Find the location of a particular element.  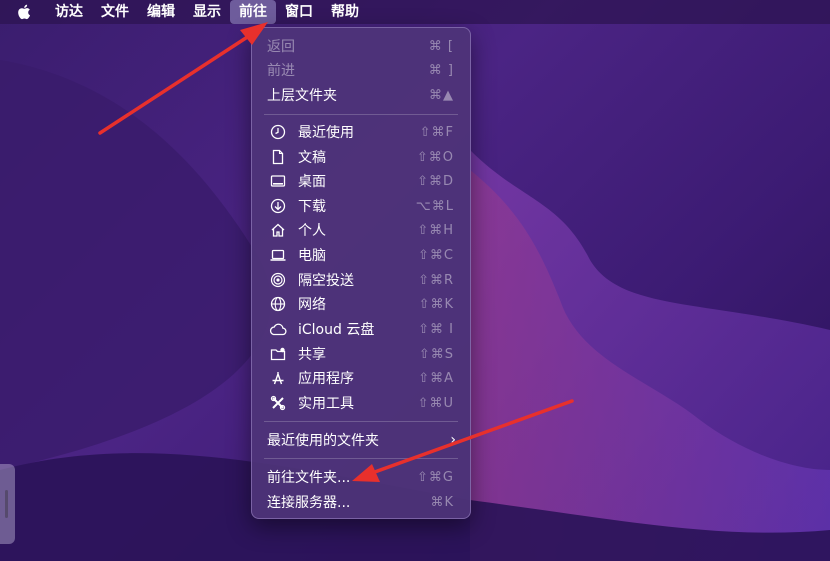

menu-window: 窗口 is located at coordinates (299, 12).